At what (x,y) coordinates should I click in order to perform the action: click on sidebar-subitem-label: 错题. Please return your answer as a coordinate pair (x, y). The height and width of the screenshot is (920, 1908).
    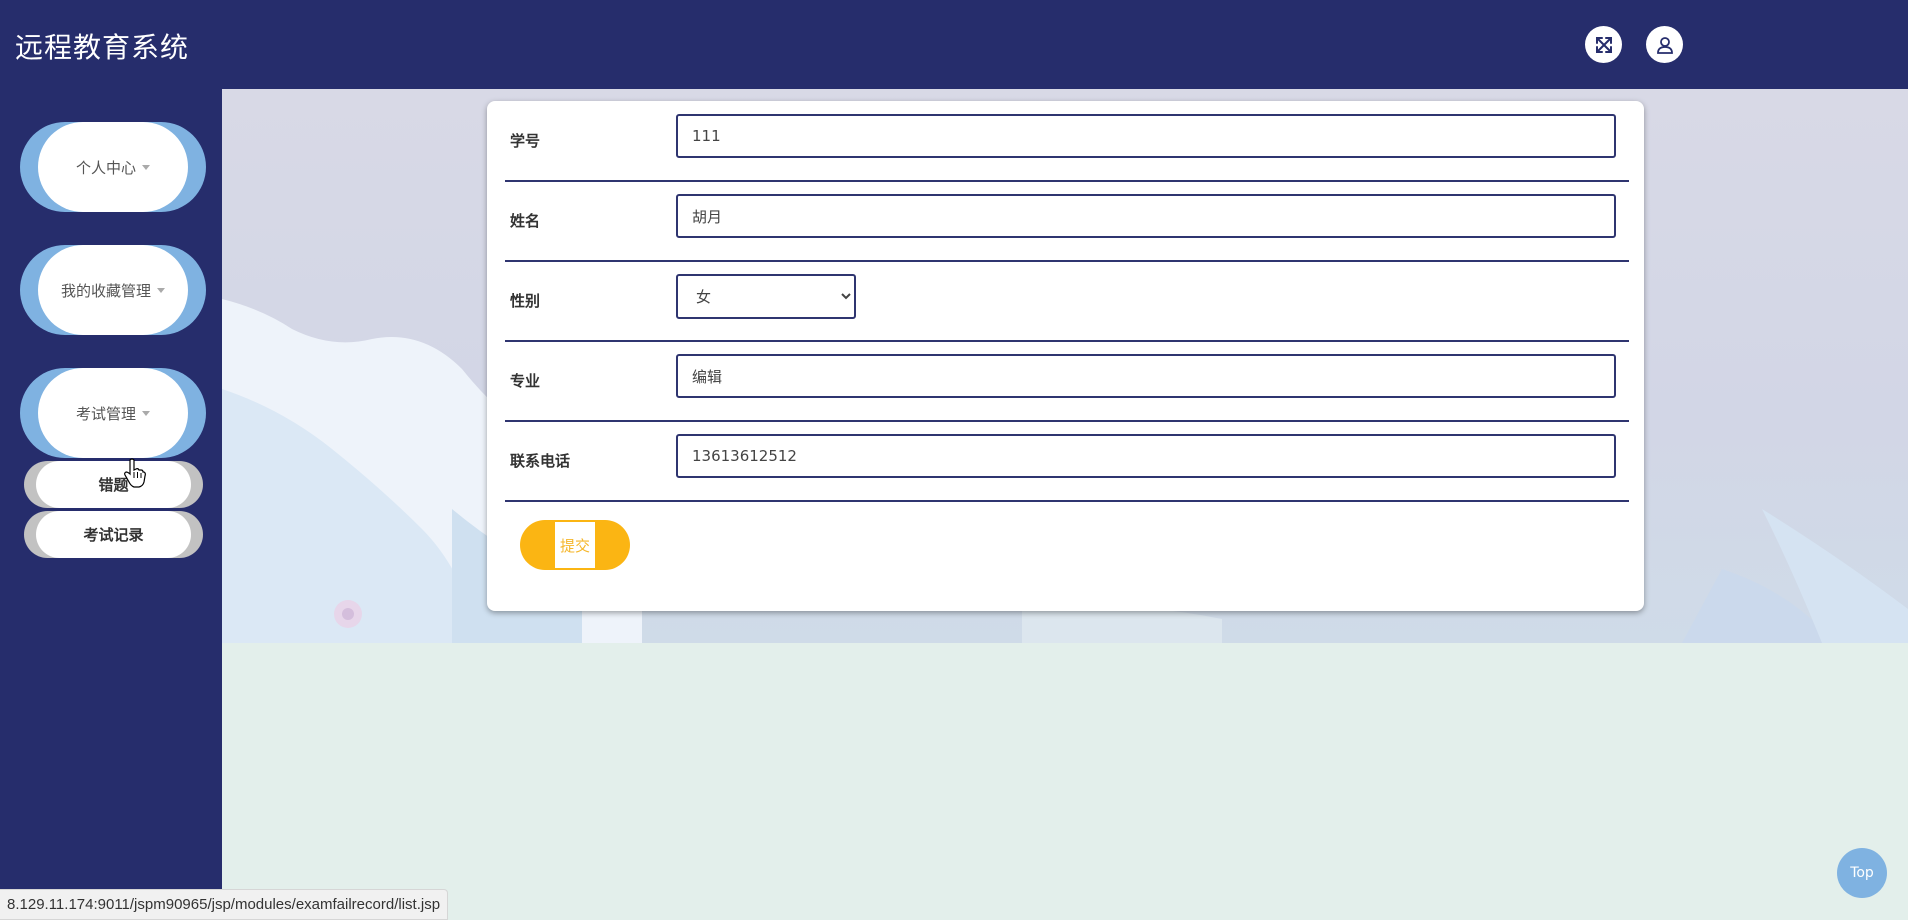
    Looking at the image, I should click on (113, 484).